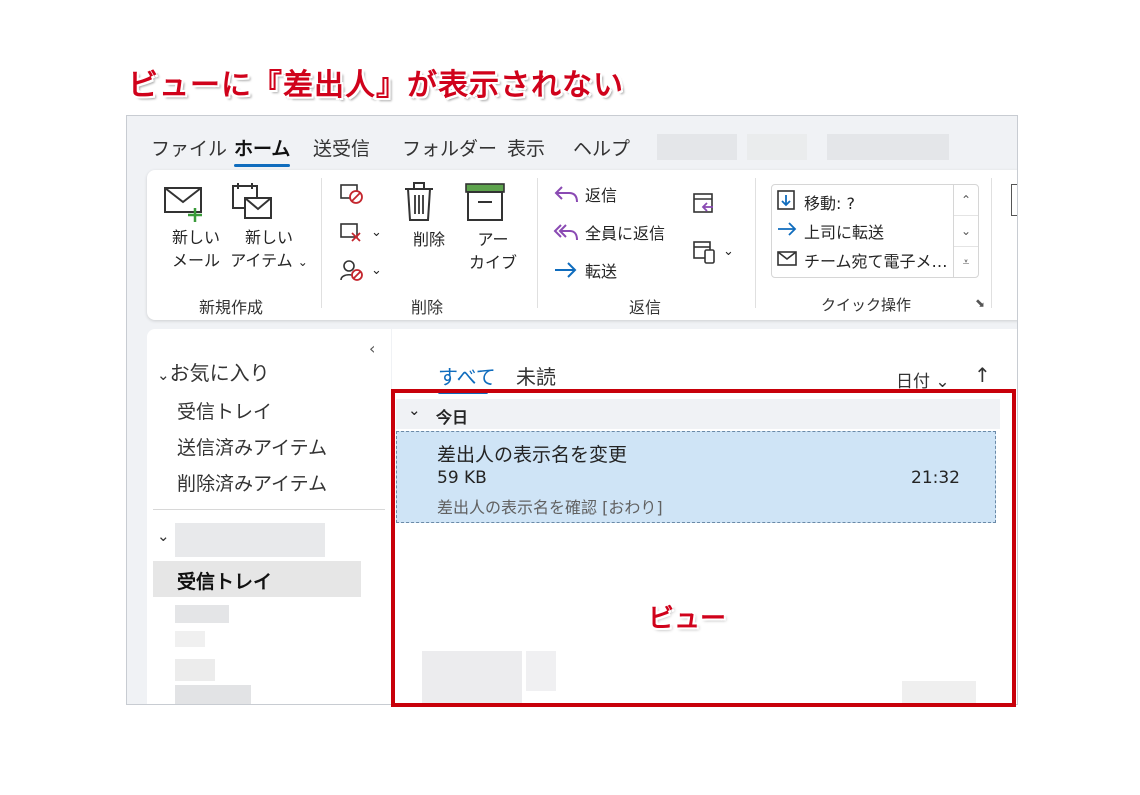 The image size is (1140, 795). What do you see at coordinates (219, 373) in the screenshot?
I see `favorites-label: お気に入り` at bounding box center [219, 373].